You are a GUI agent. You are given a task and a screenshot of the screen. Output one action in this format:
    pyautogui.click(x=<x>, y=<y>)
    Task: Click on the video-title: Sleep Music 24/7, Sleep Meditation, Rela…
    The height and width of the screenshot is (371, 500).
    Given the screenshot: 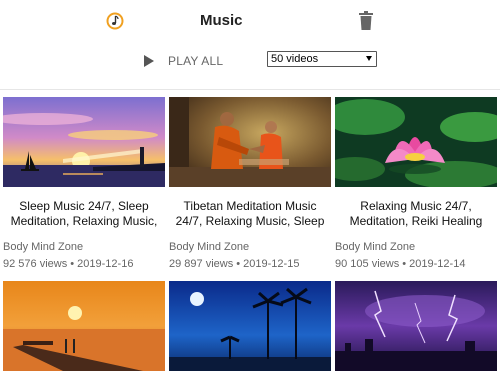 What is the action you would take?
    pyautogui.click(x=84, y=214)
    